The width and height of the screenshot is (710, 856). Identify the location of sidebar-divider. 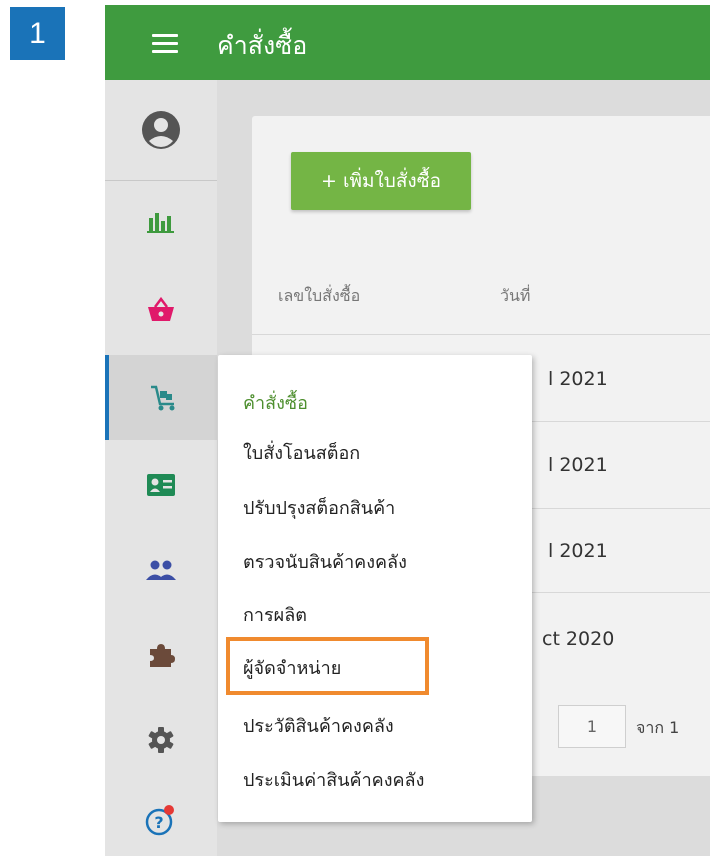
(161, 180).